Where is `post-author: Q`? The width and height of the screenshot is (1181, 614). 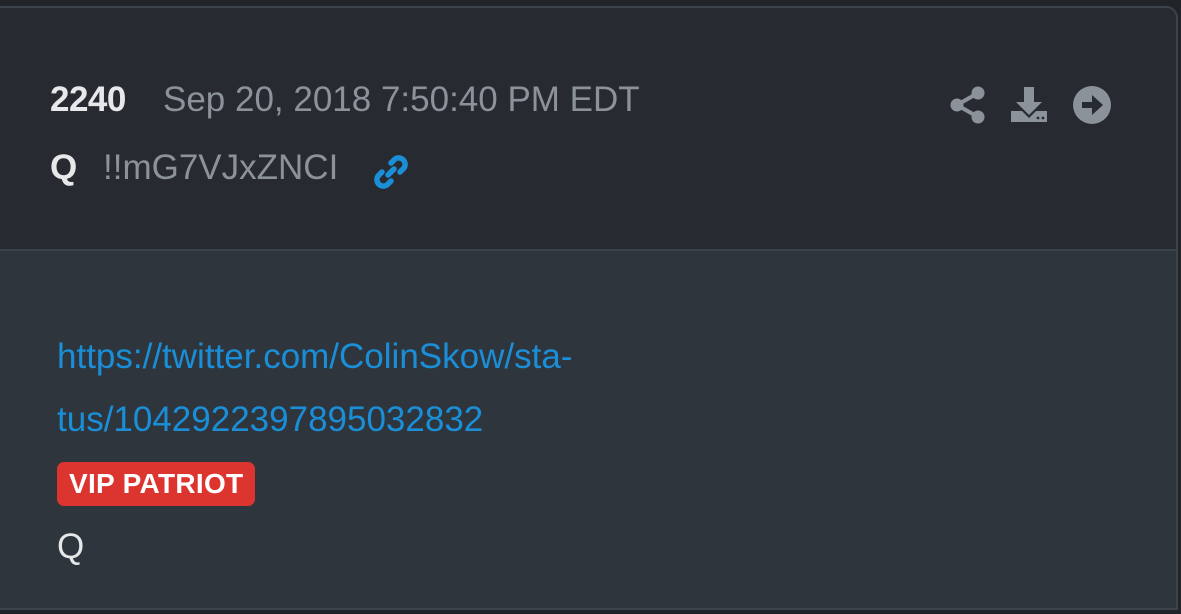 post-author: Q is located at coordinates (64, 167).